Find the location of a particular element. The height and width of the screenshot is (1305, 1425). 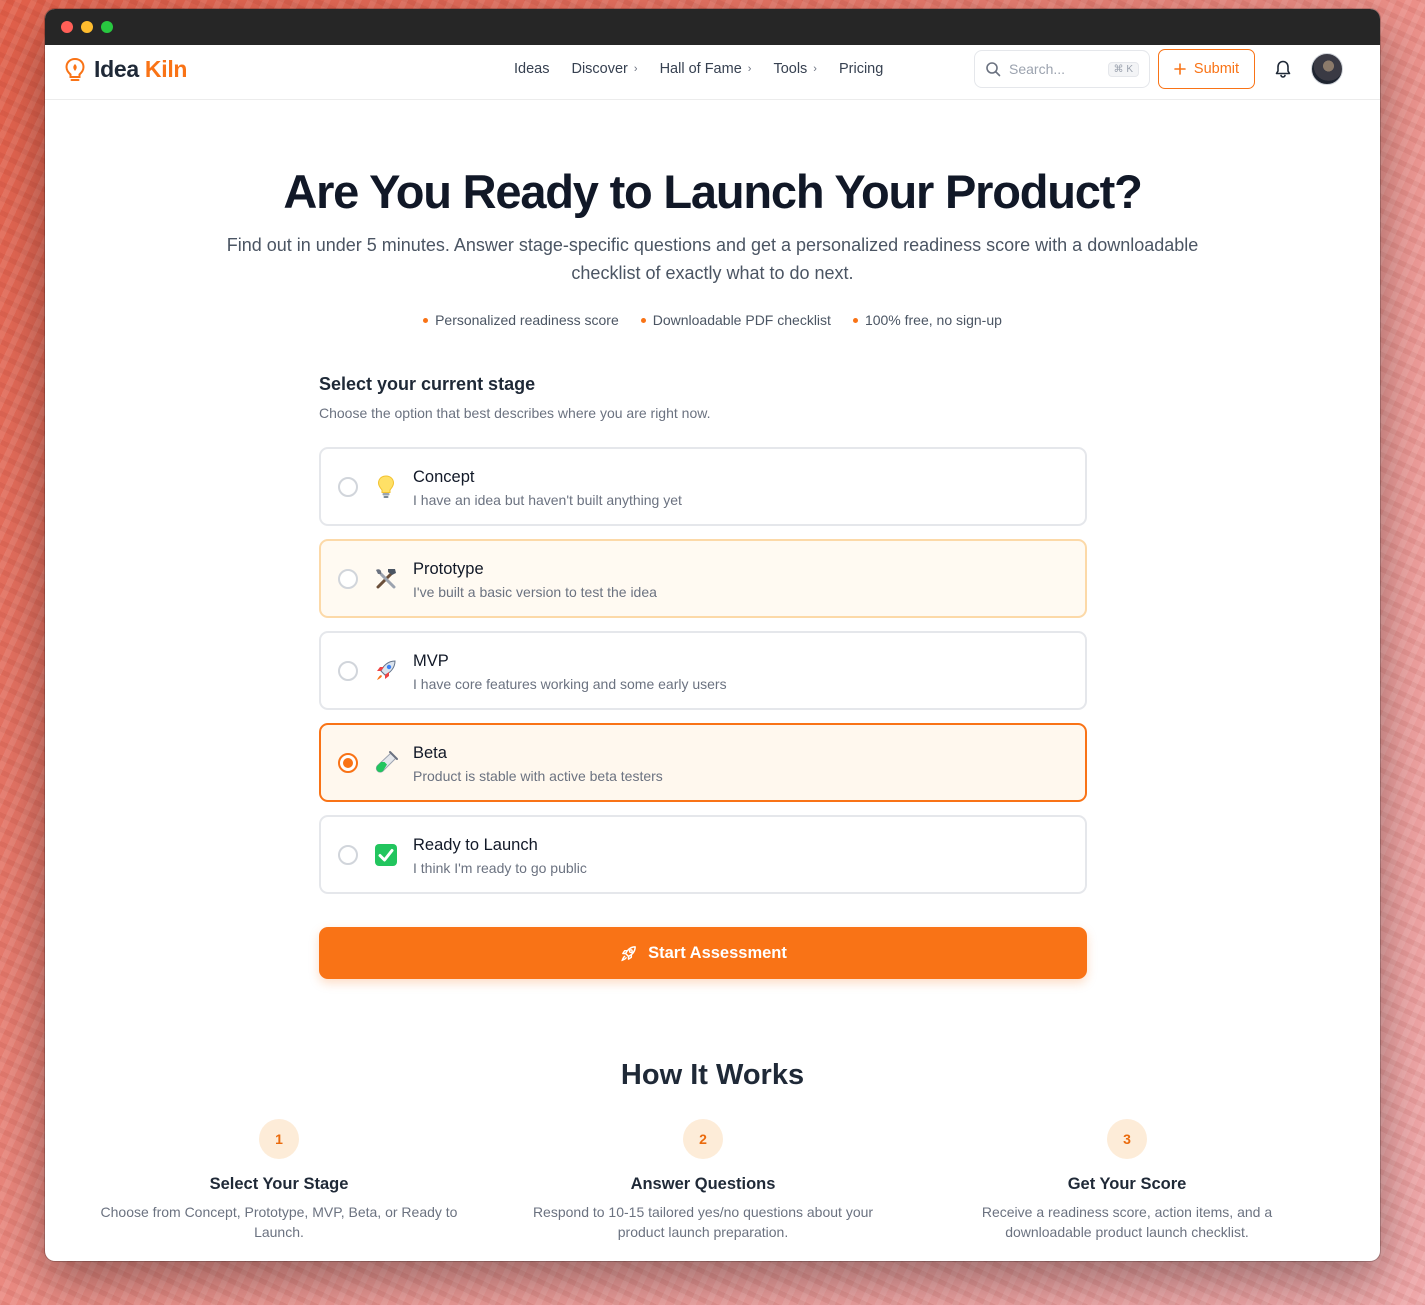

option-title: MVP is located at coordinates (431, 661).